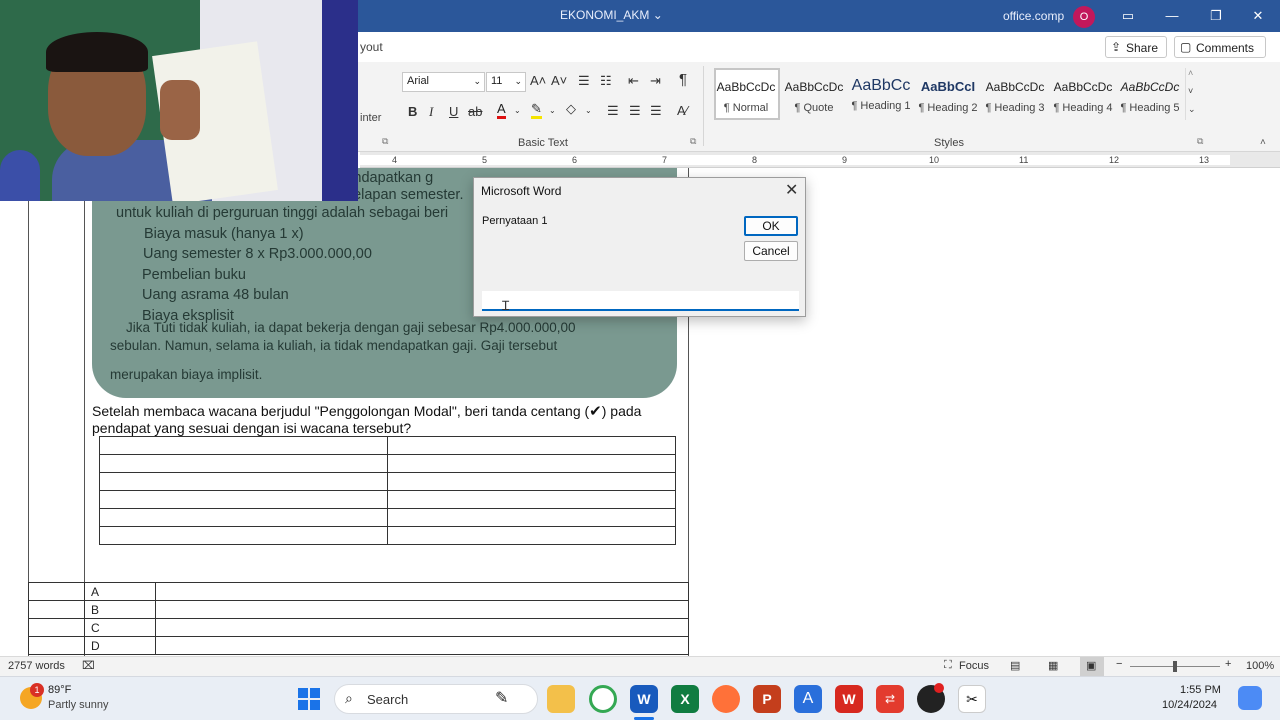  Describe the element at coordinates (436, 699) in the screenshot. I see `taskbar-search: ⌕ Search ✎` at that location.